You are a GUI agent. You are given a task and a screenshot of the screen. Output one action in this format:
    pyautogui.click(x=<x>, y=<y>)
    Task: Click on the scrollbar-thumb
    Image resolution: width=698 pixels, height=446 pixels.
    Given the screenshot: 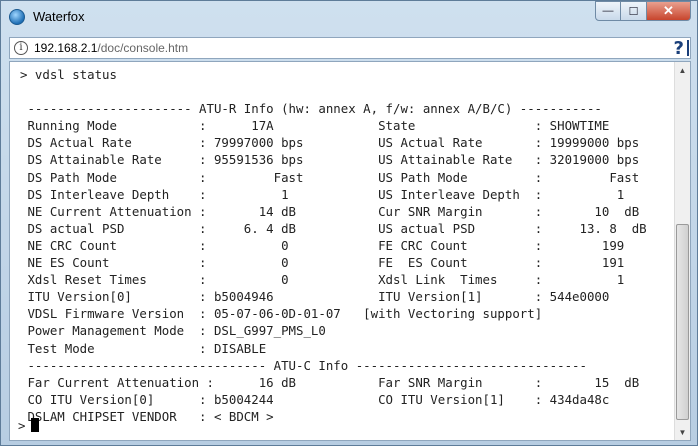 What is the action you would take?
    pyautogui.click(x=682, y=322)
    